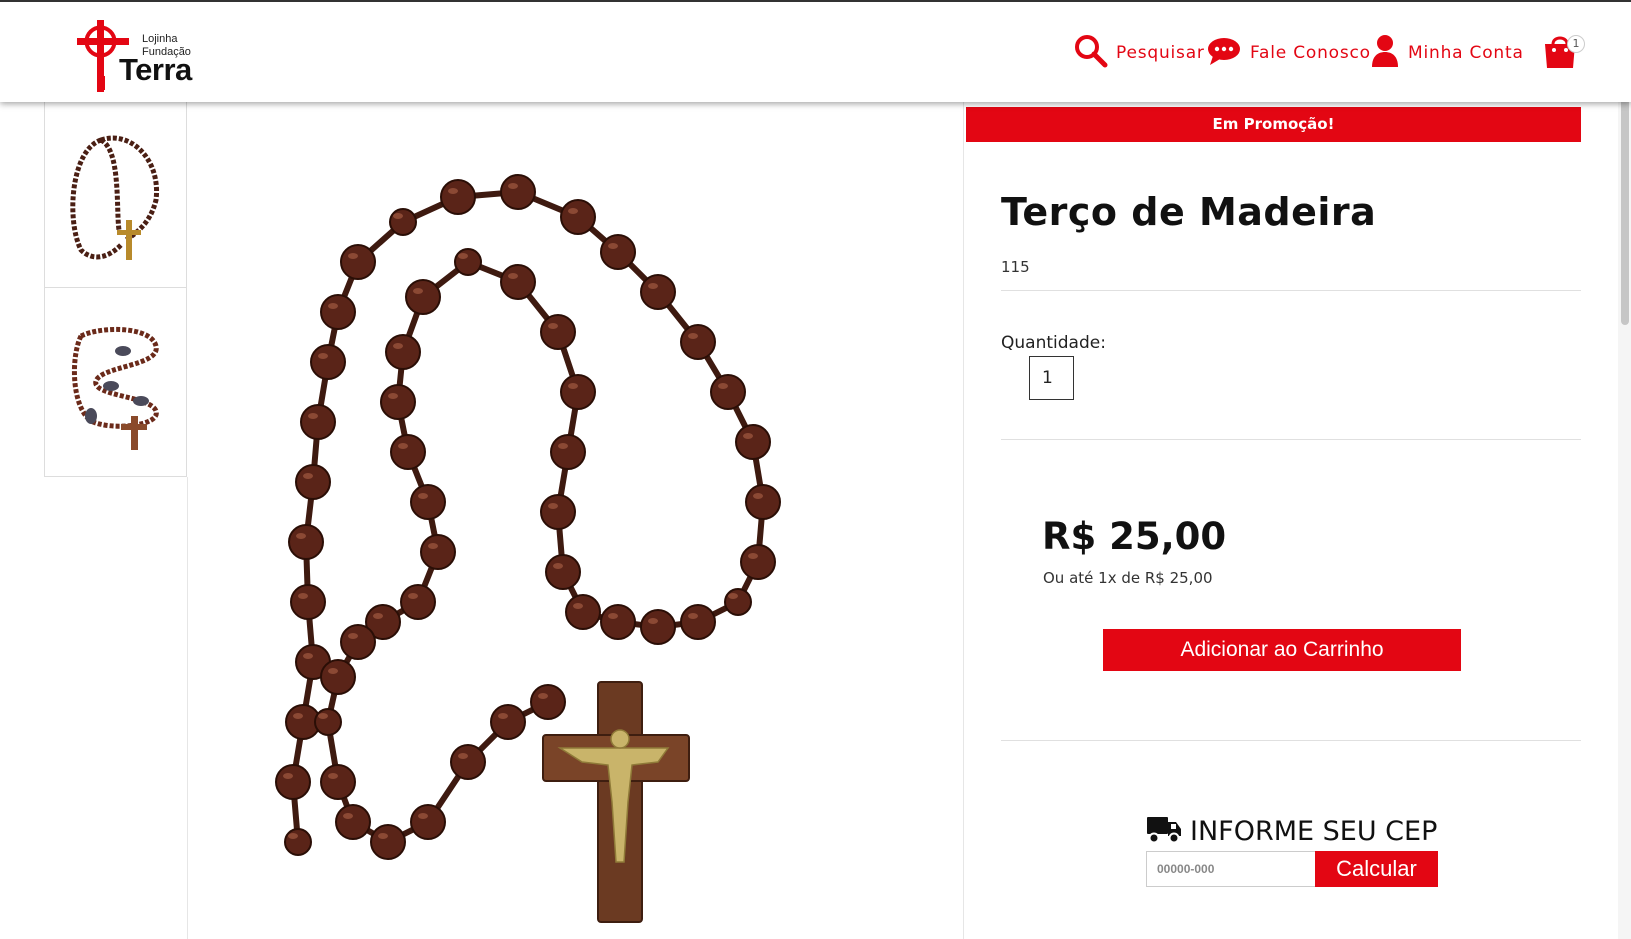 This screenshot has height=939, width=1631. What do you see at coordinates (1282, 650) in the screenshot?
I see `add-to-cart-button: Adicionar ao Carrinho` at bounding box center [1282, 650].